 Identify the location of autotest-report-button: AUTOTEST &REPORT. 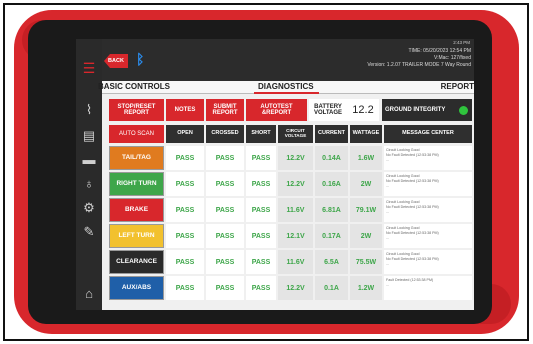
(276, 110).